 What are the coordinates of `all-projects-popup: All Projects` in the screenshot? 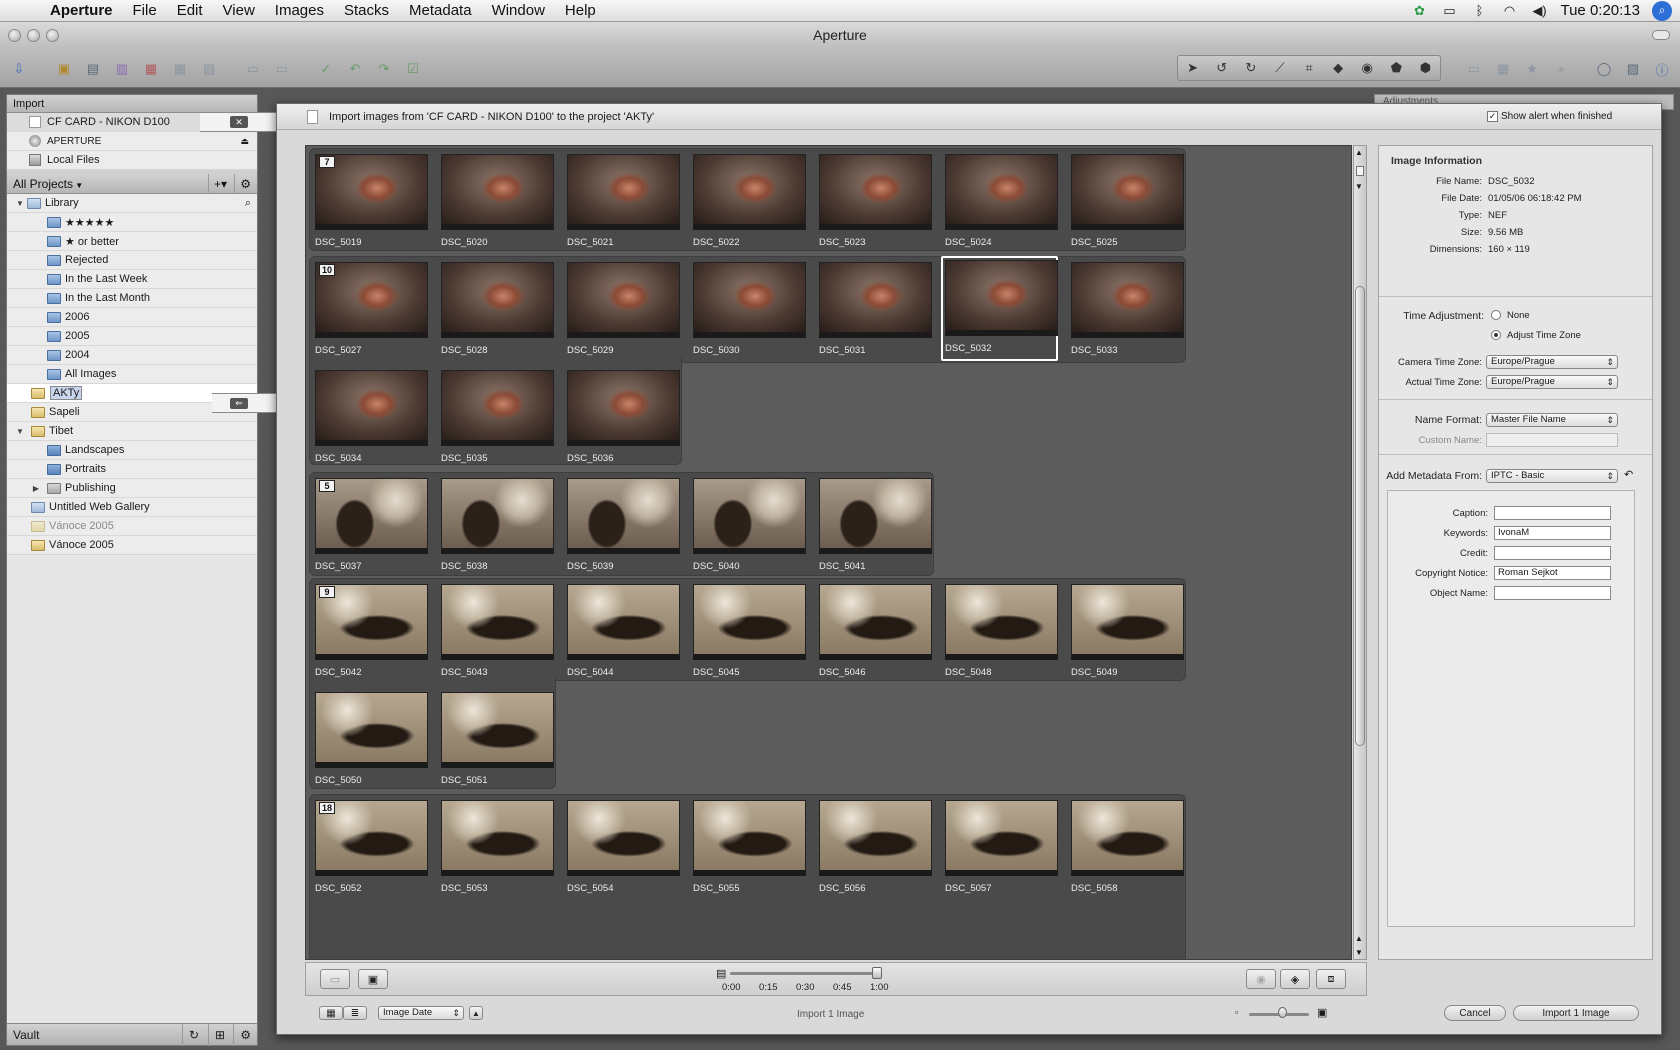 It's located at (43, 184).